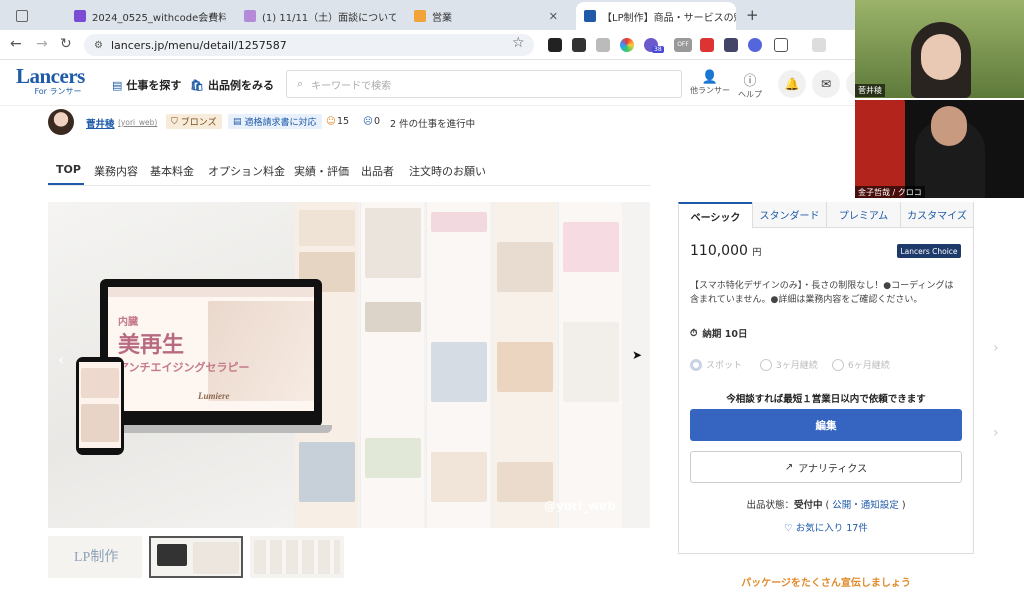 This screenshot has height=597, width=1024. I want to click on tab-title: 2024_0525_withcode会費料, so click(159, 18).